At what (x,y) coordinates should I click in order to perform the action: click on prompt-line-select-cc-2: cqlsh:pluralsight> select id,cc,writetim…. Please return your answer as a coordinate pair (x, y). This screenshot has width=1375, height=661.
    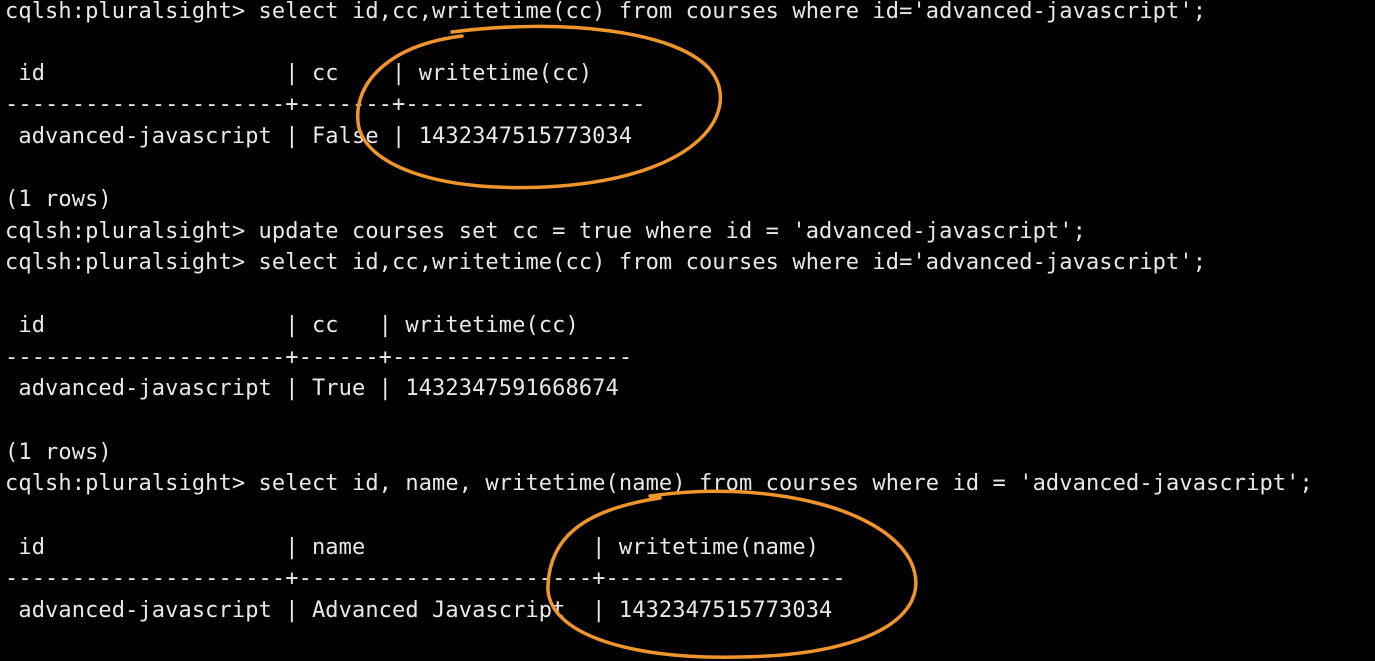
    Looking at the image, I should click on (606, 262).